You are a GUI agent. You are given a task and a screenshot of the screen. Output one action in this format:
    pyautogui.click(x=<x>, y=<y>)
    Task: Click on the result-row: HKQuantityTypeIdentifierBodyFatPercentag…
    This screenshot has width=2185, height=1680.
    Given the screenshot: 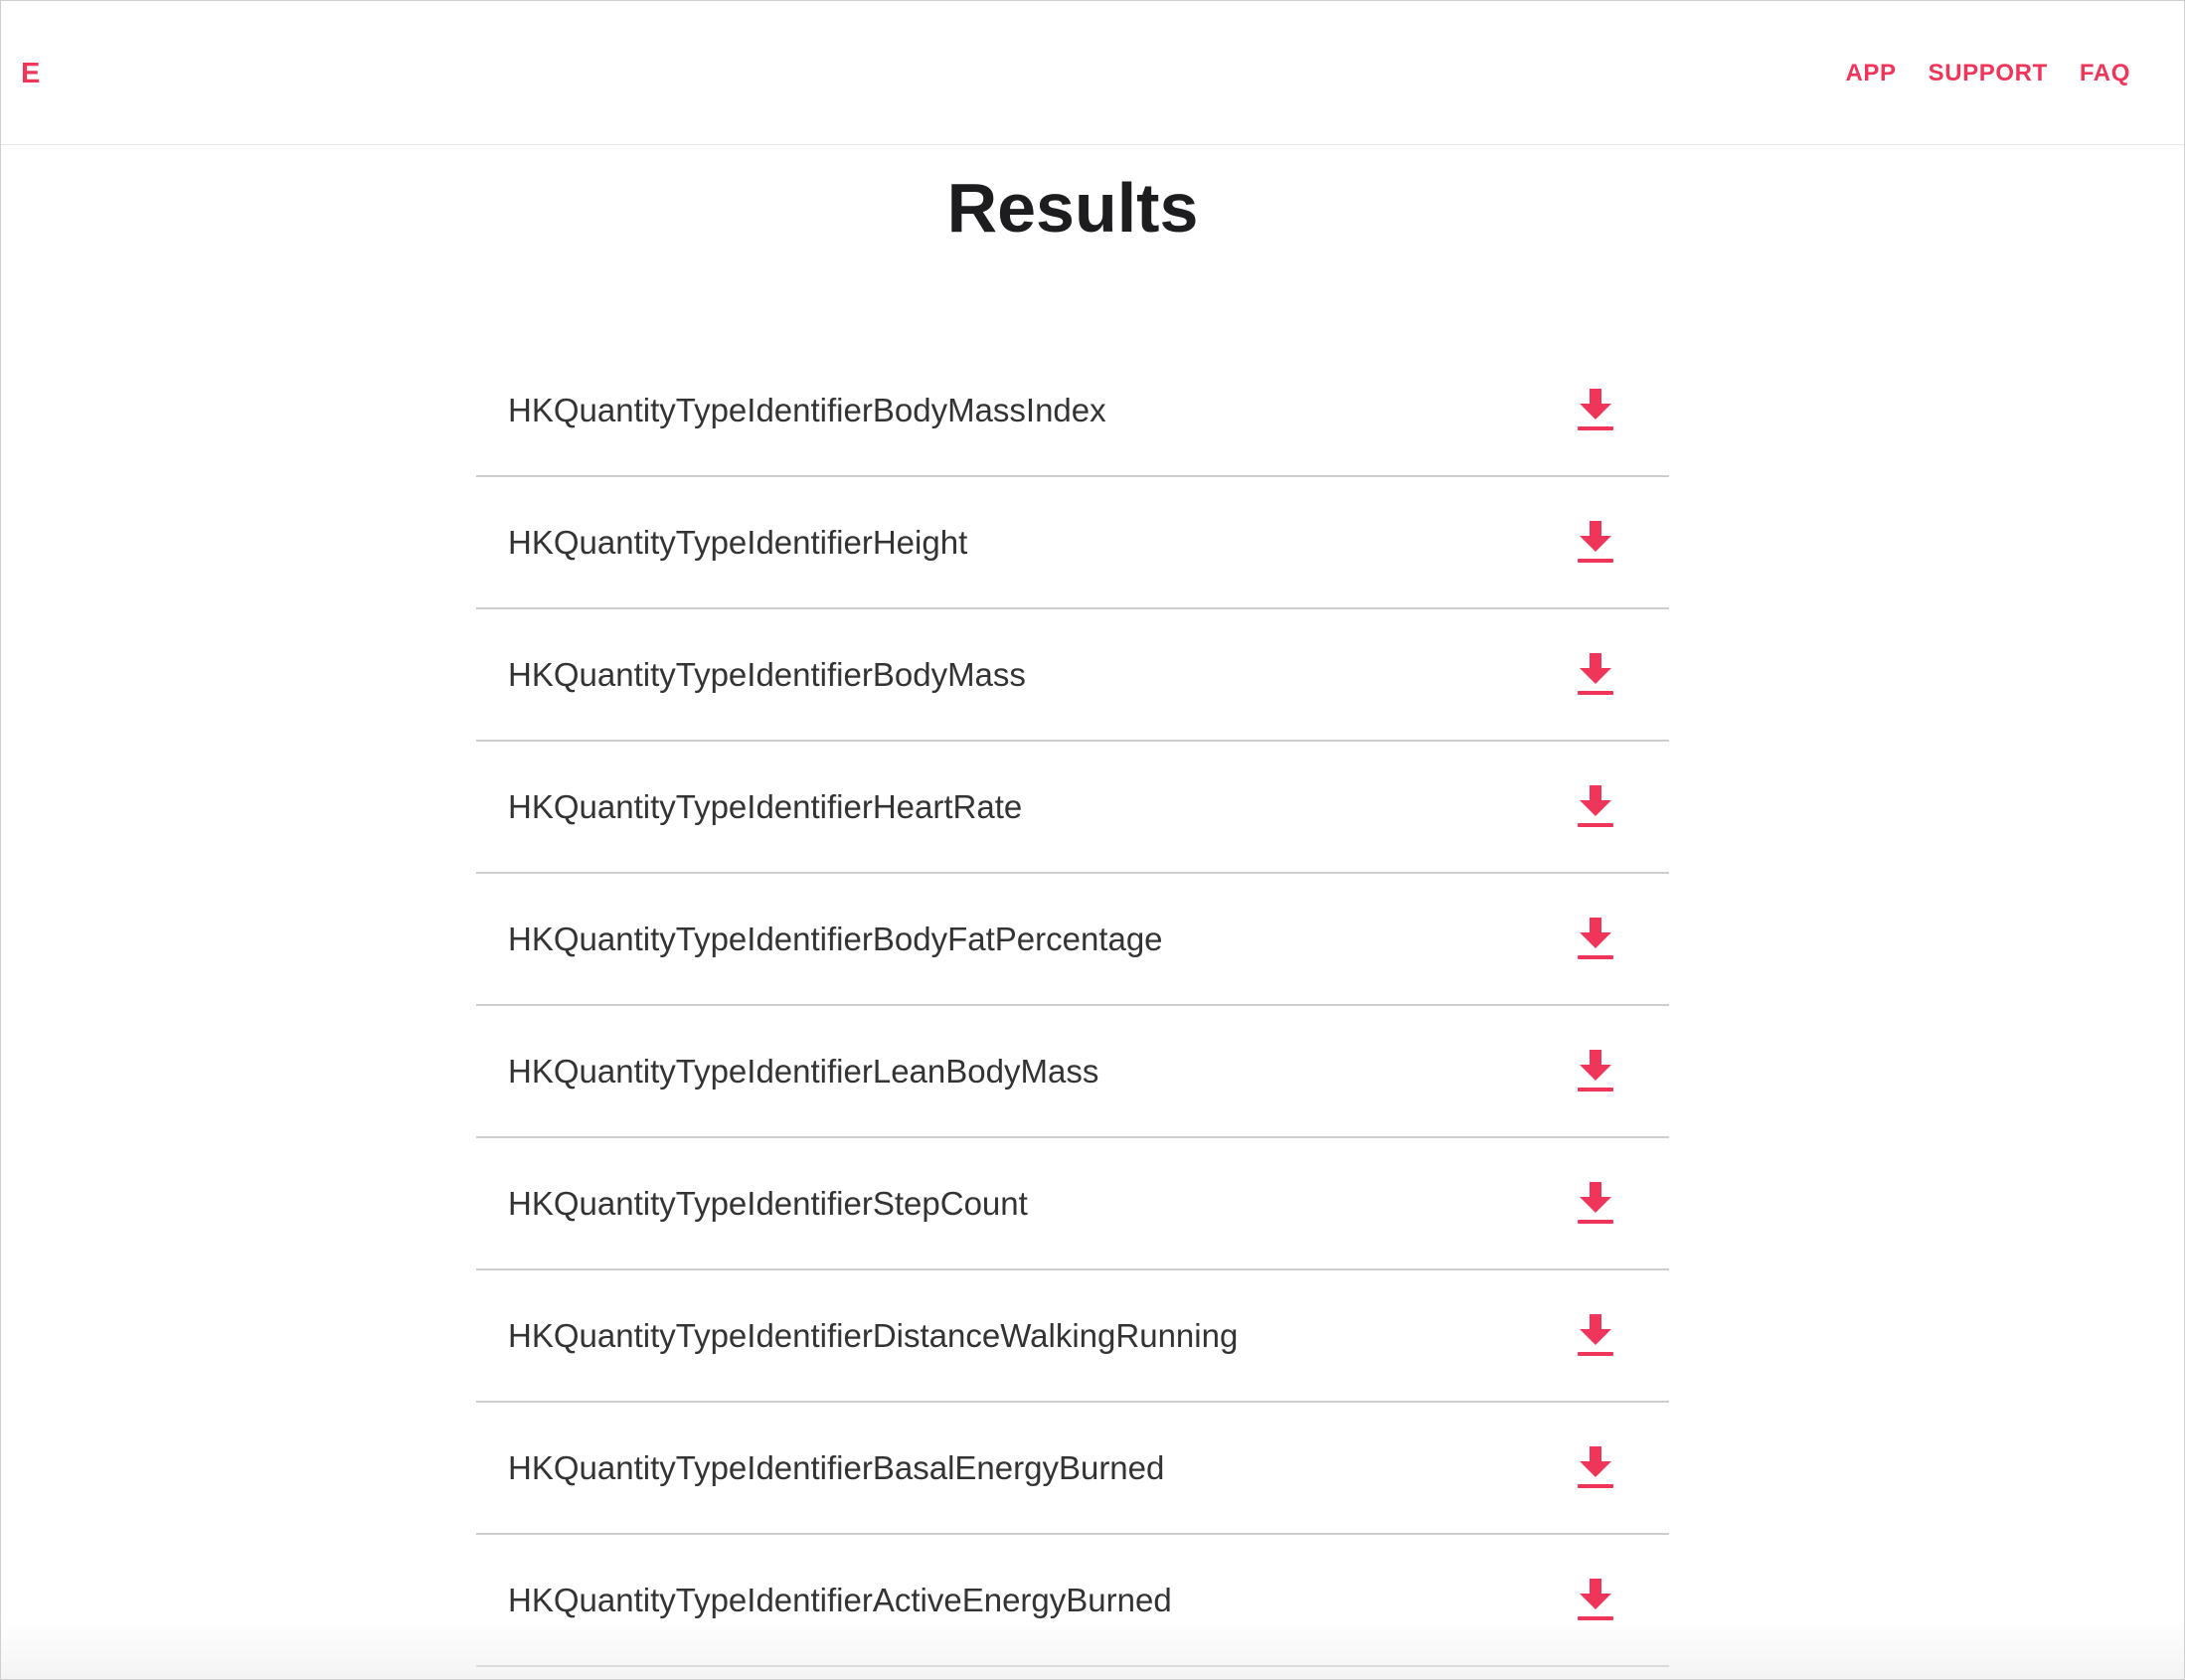 What is the action you would take?
    pyautogui.click(x=1073, y=940)
    